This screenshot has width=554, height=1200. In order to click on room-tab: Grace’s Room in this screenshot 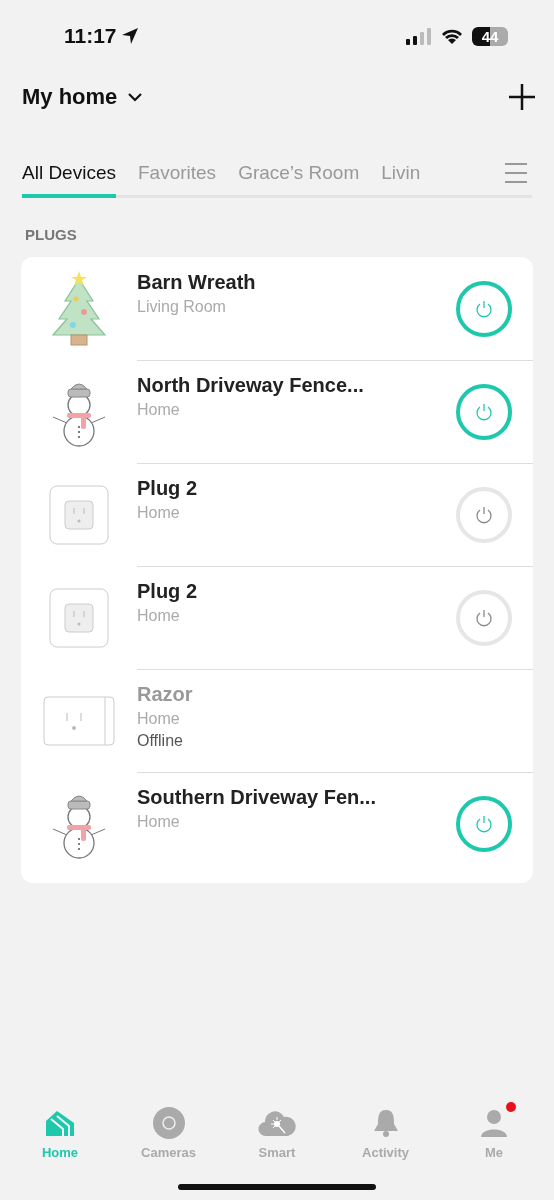, I will do `click(299, 180)`.